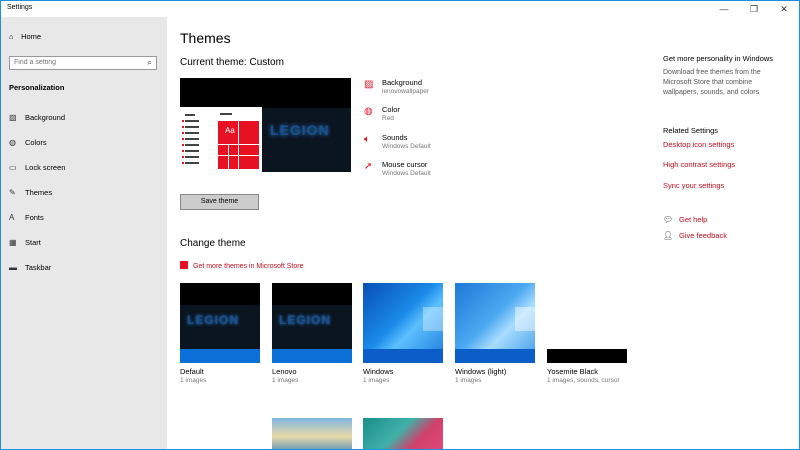 This screenshot has width=800, height=450. Describe the element at coordinates (34, 217) in the screenshot. I see `sidebar-item-label: Fonts` at that location.